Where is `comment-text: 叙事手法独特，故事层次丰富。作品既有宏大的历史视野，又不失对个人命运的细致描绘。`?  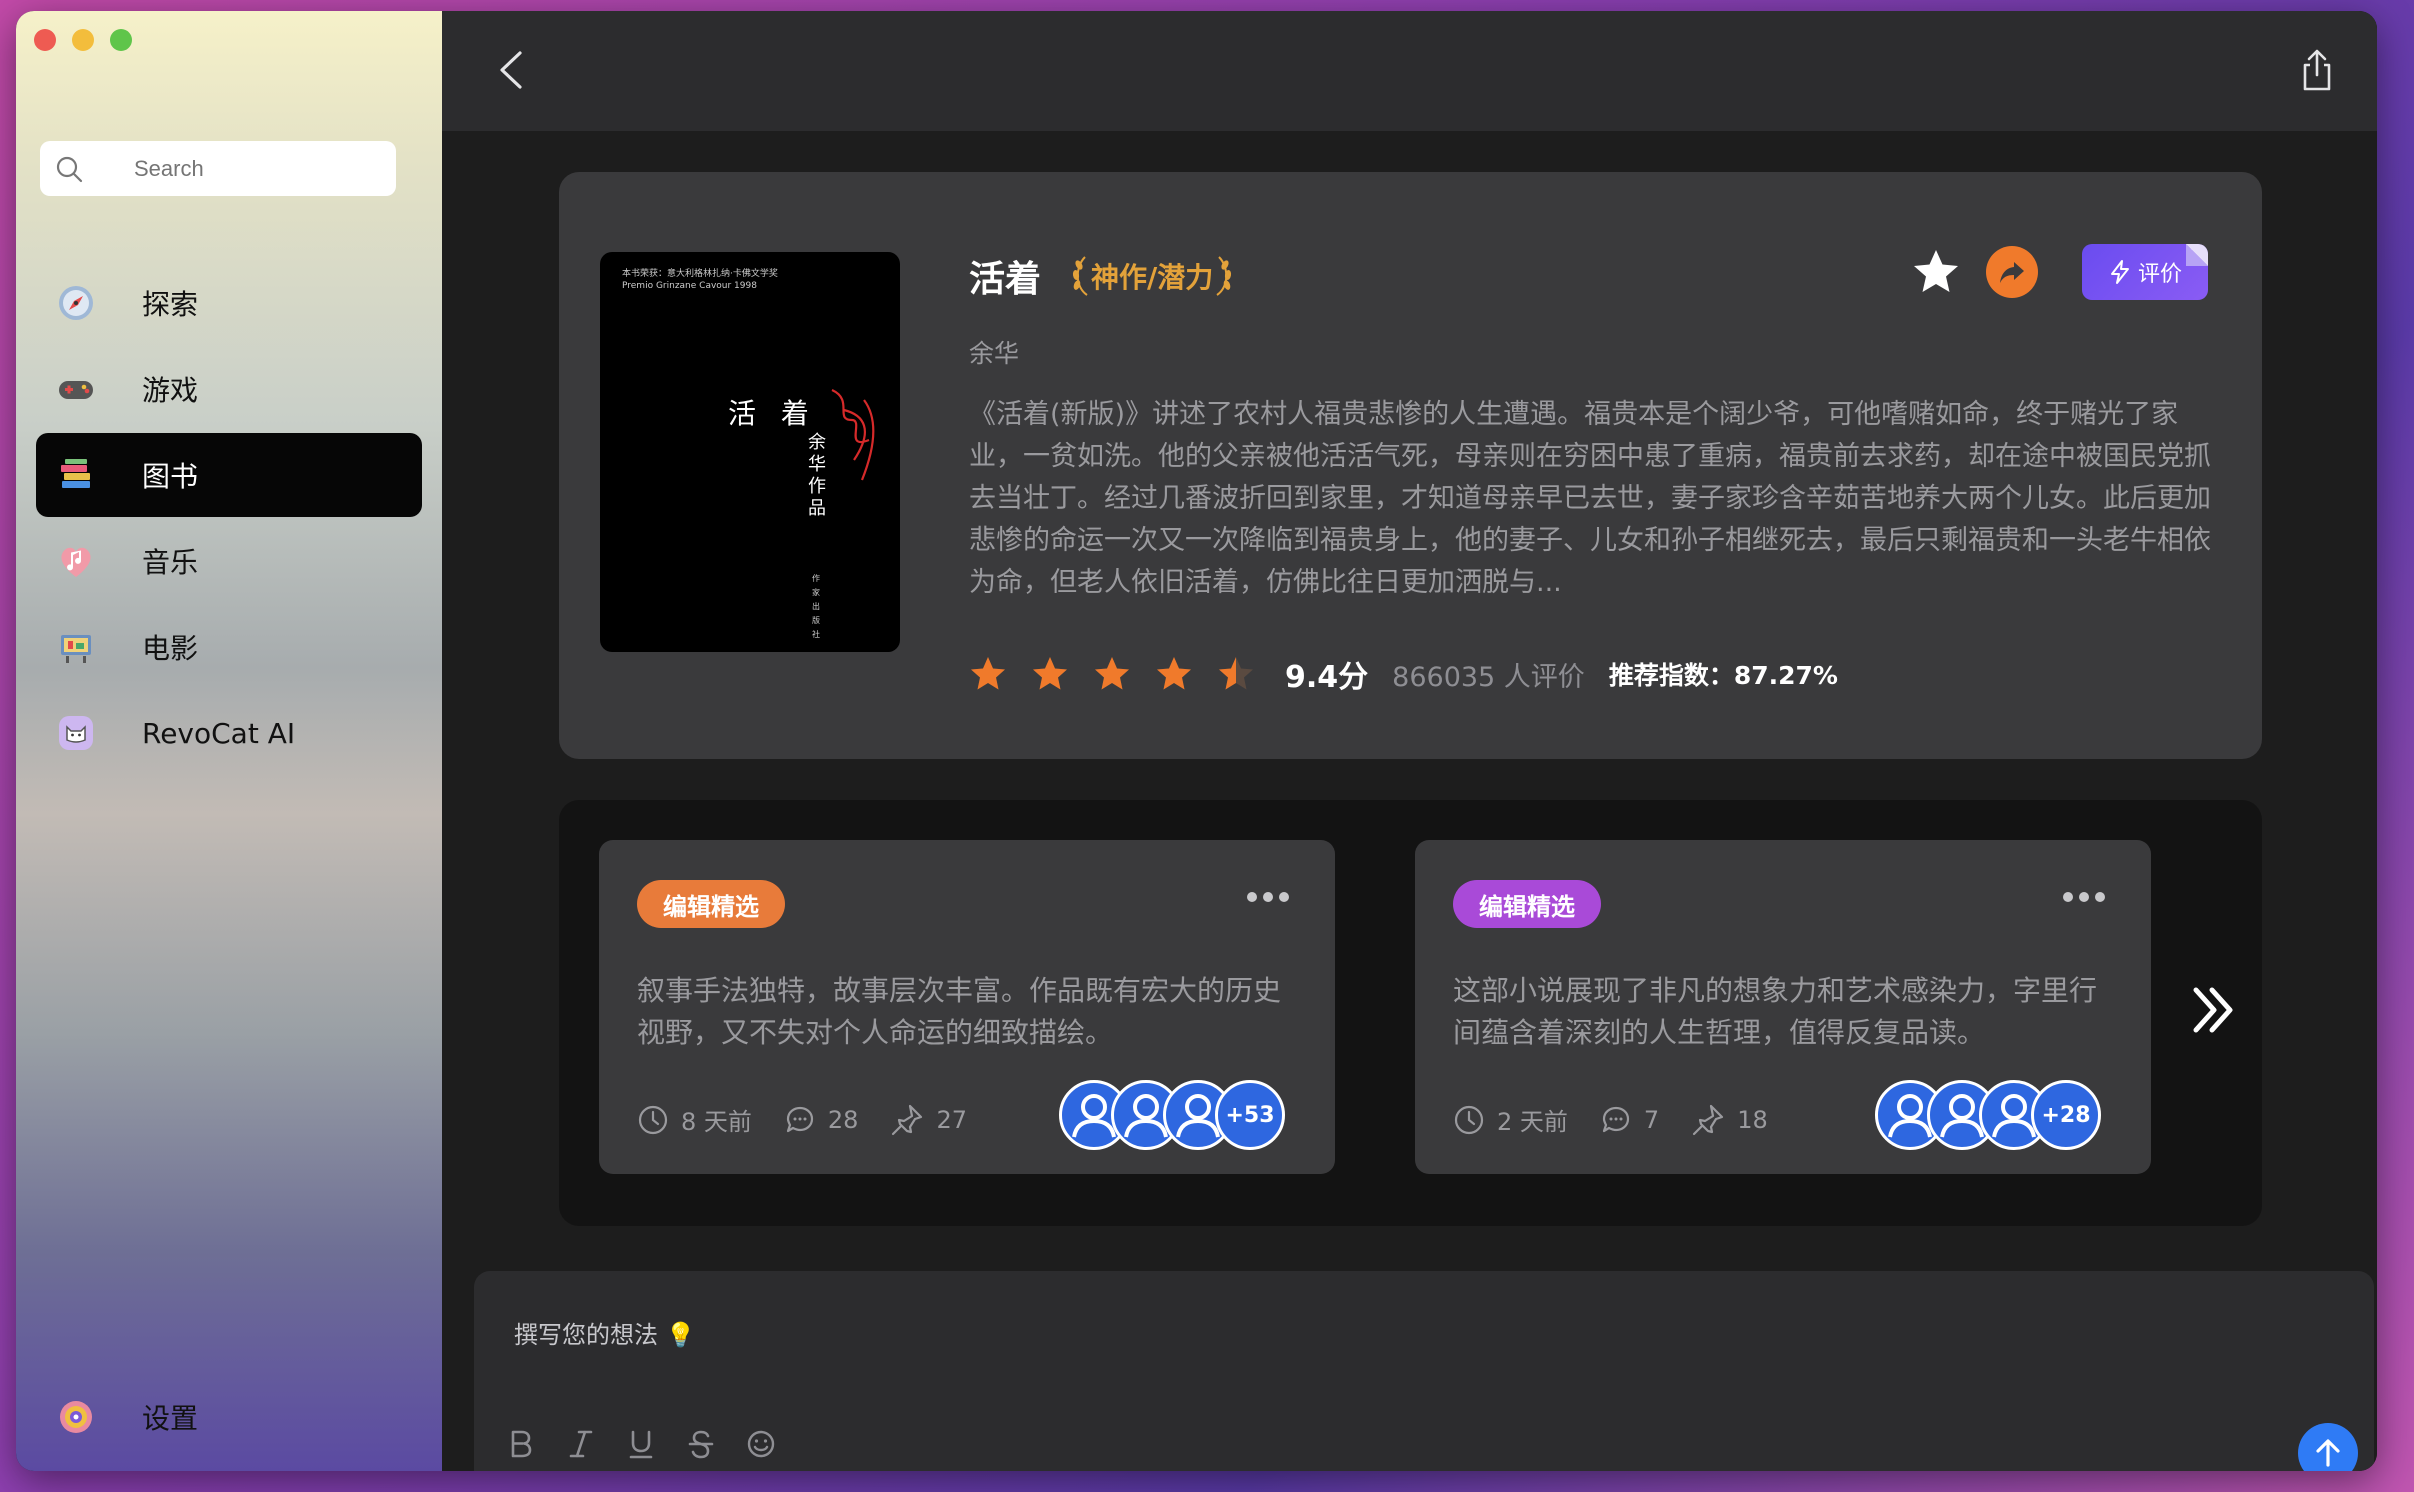
comment-text: 叙事手法独特，故事层次丰富。作品既有宏大的历史视野，又不失对个人命运的细致描绘。 is located at coordinates (959, 1011).